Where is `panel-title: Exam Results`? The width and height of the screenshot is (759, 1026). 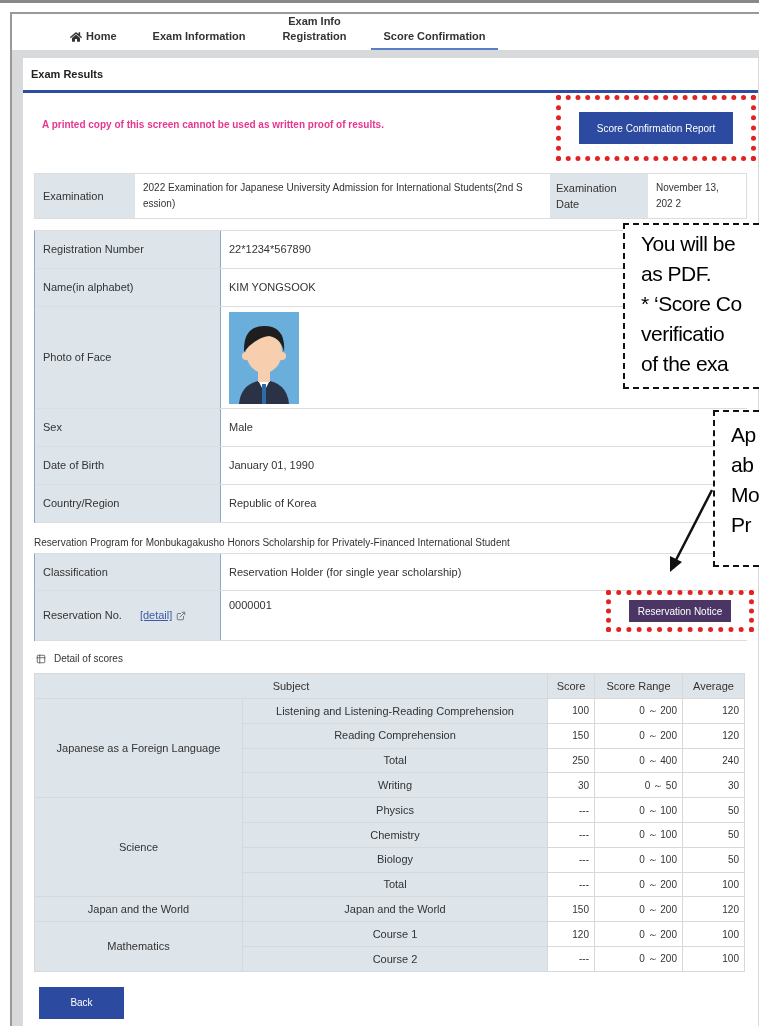 panel-title: Exam Results is located at coordinates (67, 74).